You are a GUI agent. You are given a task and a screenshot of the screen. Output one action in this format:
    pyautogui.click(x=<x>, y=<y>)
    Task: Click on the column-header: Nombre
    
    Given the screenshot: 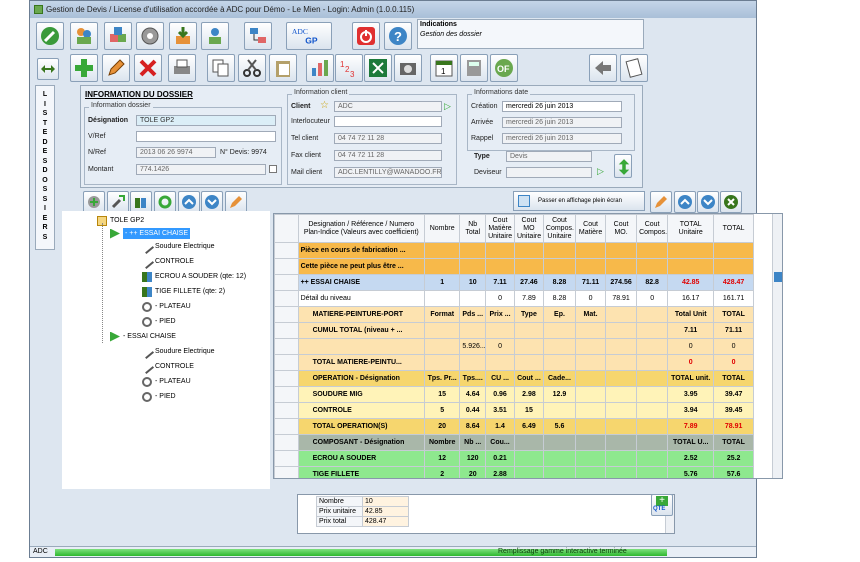 What is the action you would take?
    pyautogui.click(x=442, y=228)
    